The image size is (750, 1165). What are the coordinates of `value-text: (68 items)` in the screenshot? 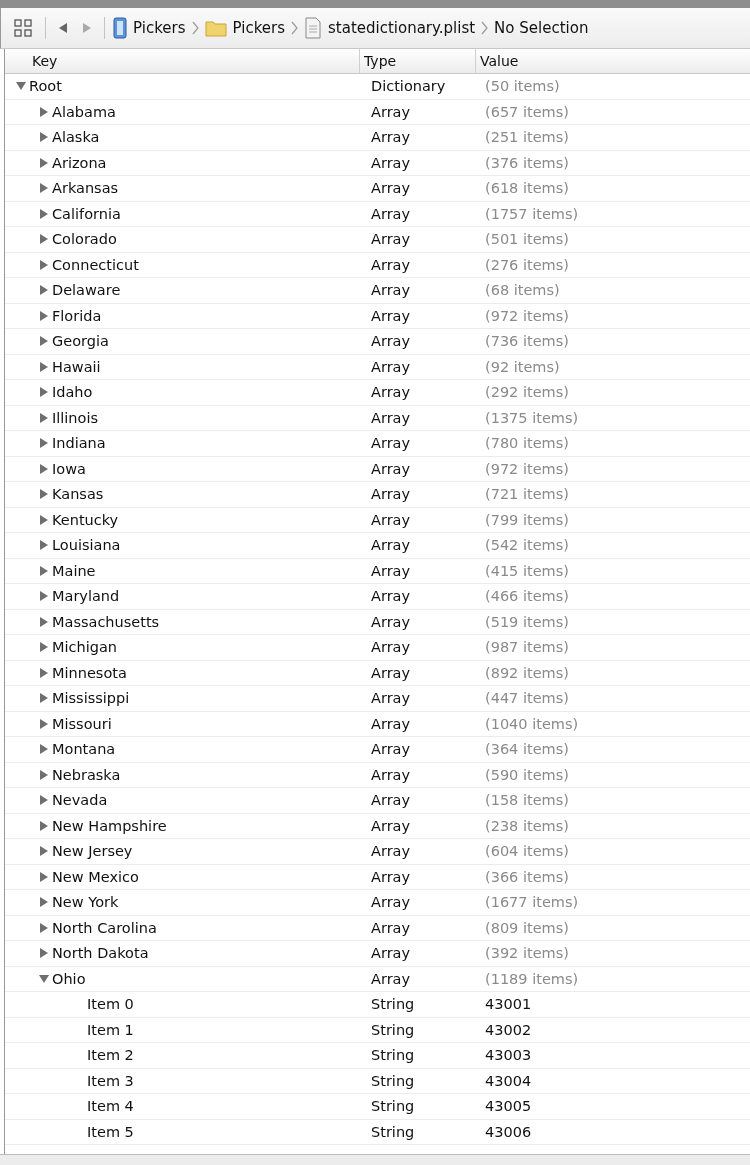 It's located at (522, 290).